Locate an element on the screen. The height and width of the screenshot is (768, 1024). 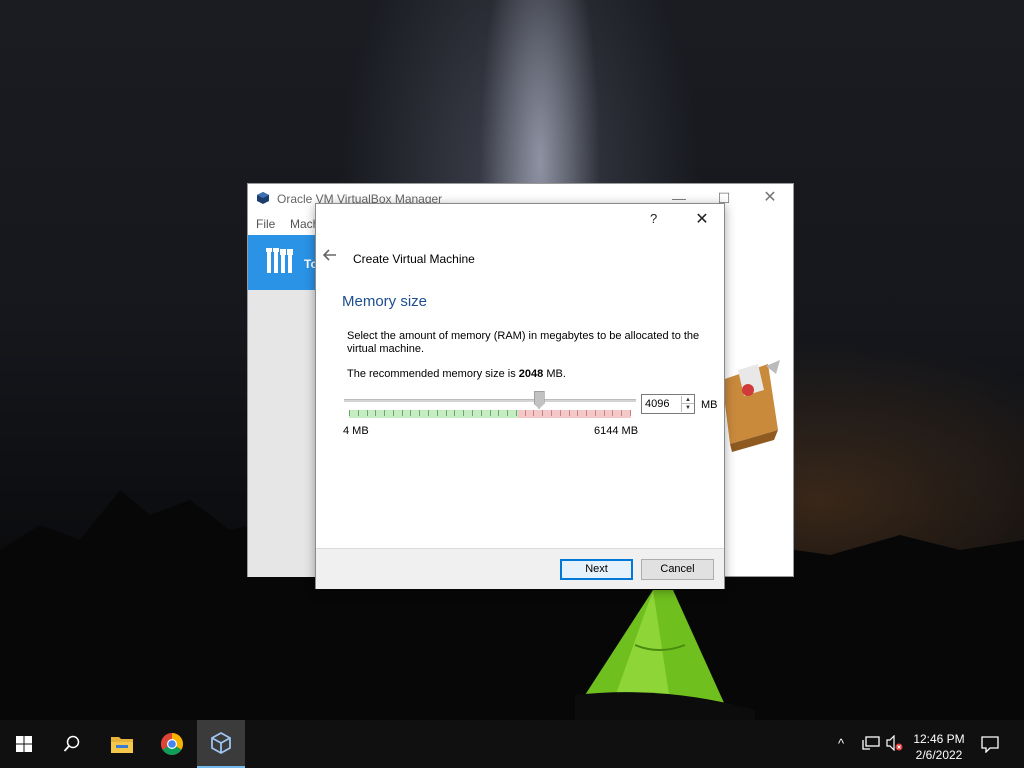
taskbar: ^ 12:46 PM 2/6/2022 is located at coordinates (512, 744).